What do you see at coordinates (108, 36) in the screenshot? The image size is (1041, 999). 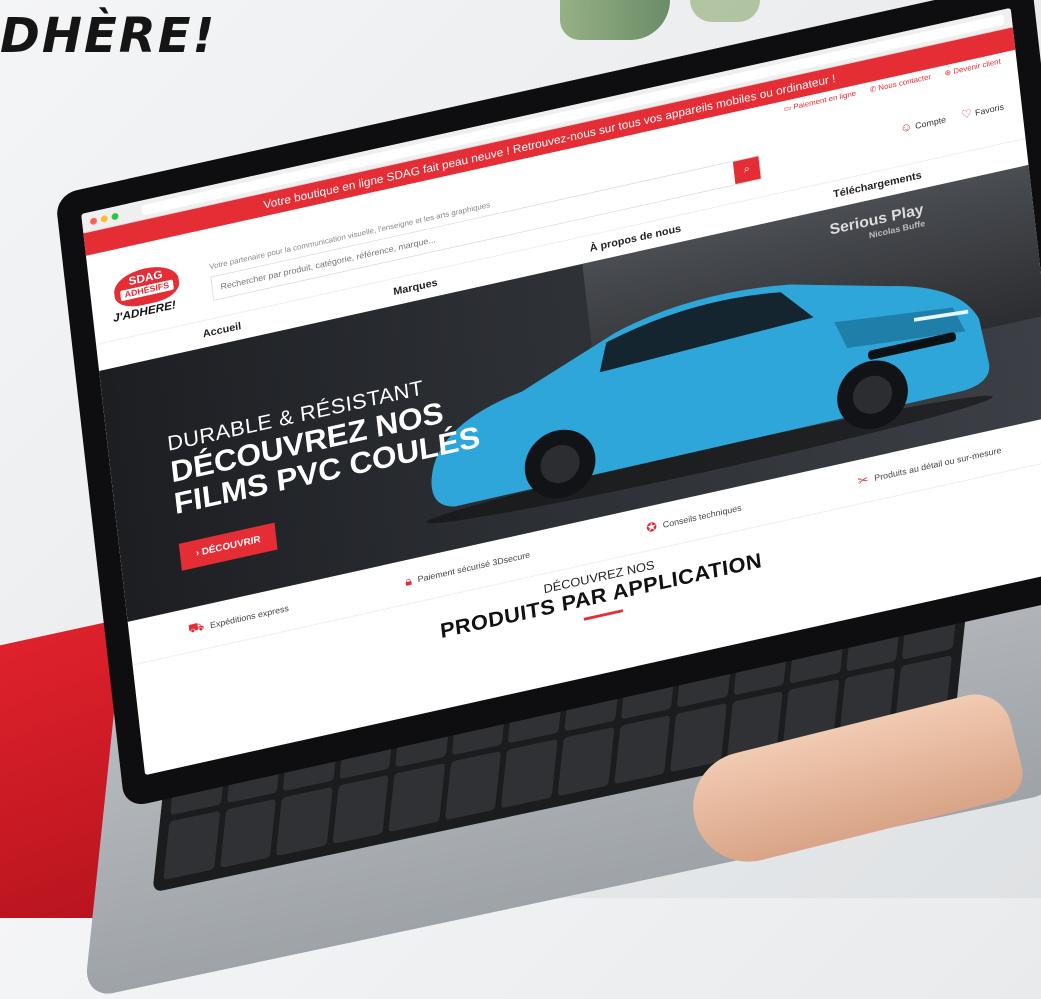 I see `background-slogan: DHÈRE!` at bounding box center [108, 36].